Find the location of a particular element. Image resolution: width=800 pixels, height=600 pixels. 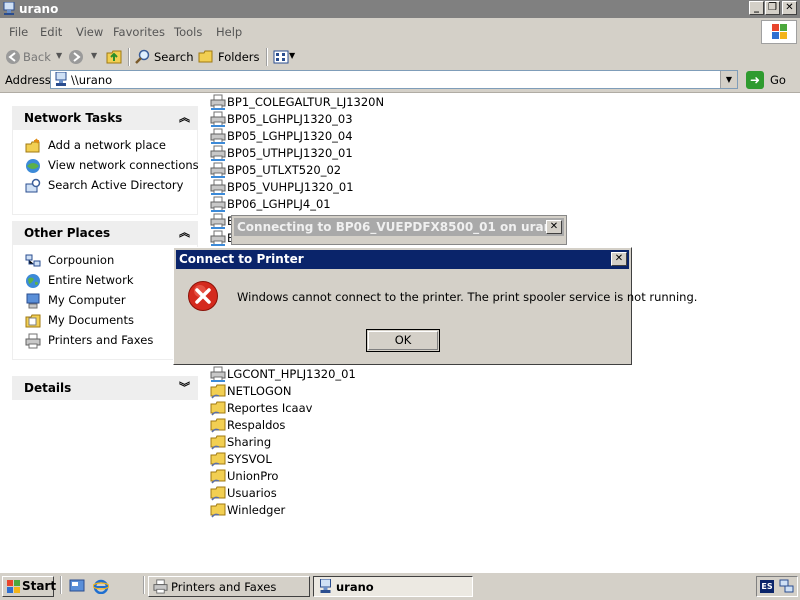

standard-toolbar: Back ▼ ▼ Search Folders ▼ is located at coordinates (400, 57).